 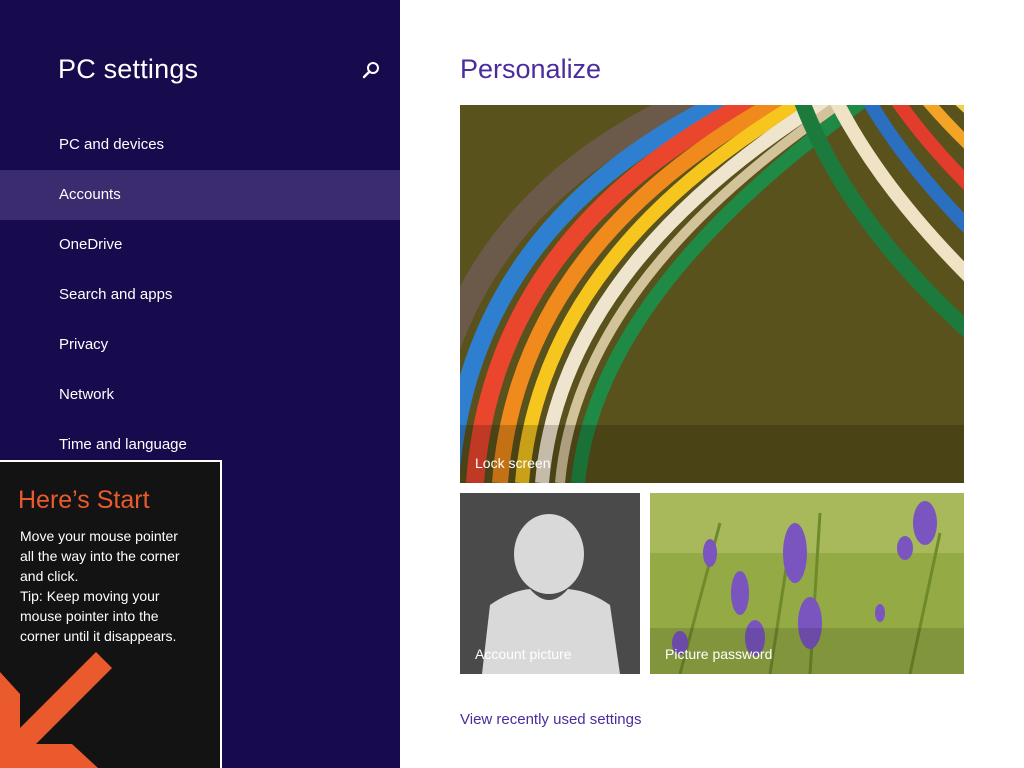 I want to click on picture-password-tile: Picture password, so click(x=807, y=583).